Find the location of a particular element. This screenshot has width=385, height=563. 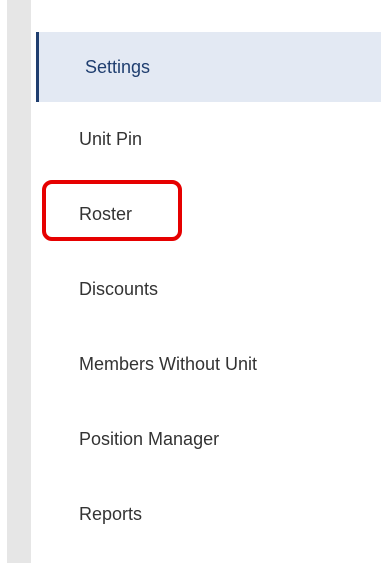

sidebar-item-label: Discounts is located at coordinates (119, 289).